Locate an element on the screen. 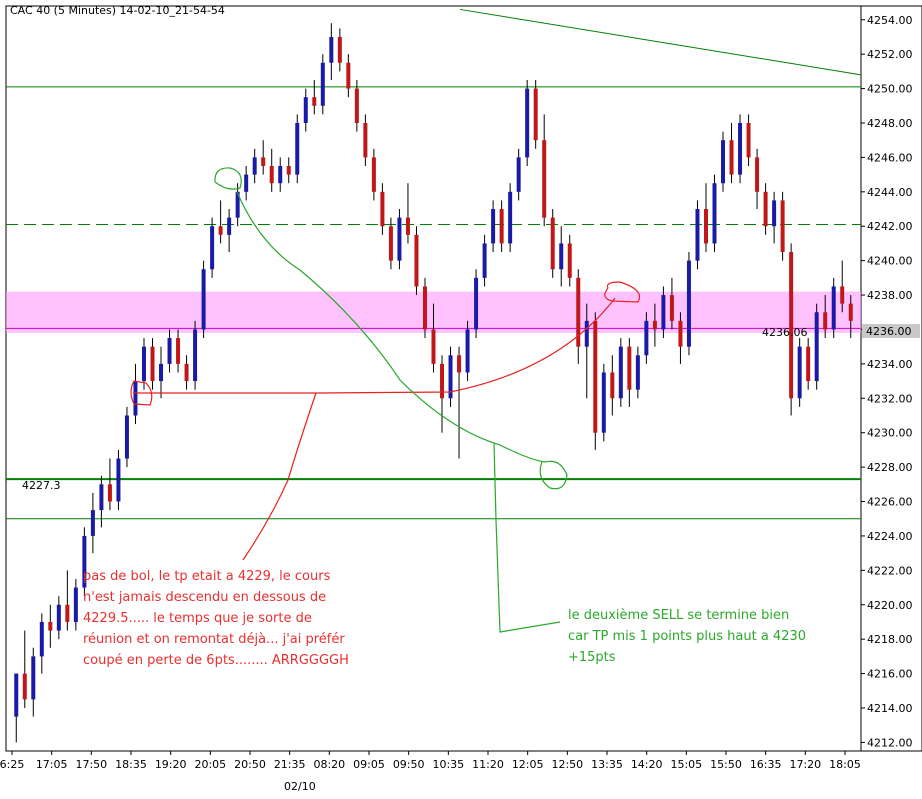  x-tick-label: 11:20 is located at coordinates (488, 764).